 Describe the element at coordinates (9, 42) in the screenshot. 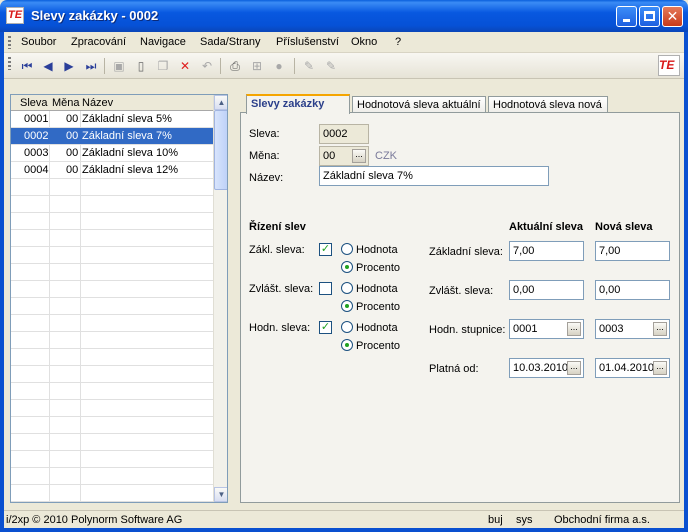

I see `menu-grip-icon` at that location.